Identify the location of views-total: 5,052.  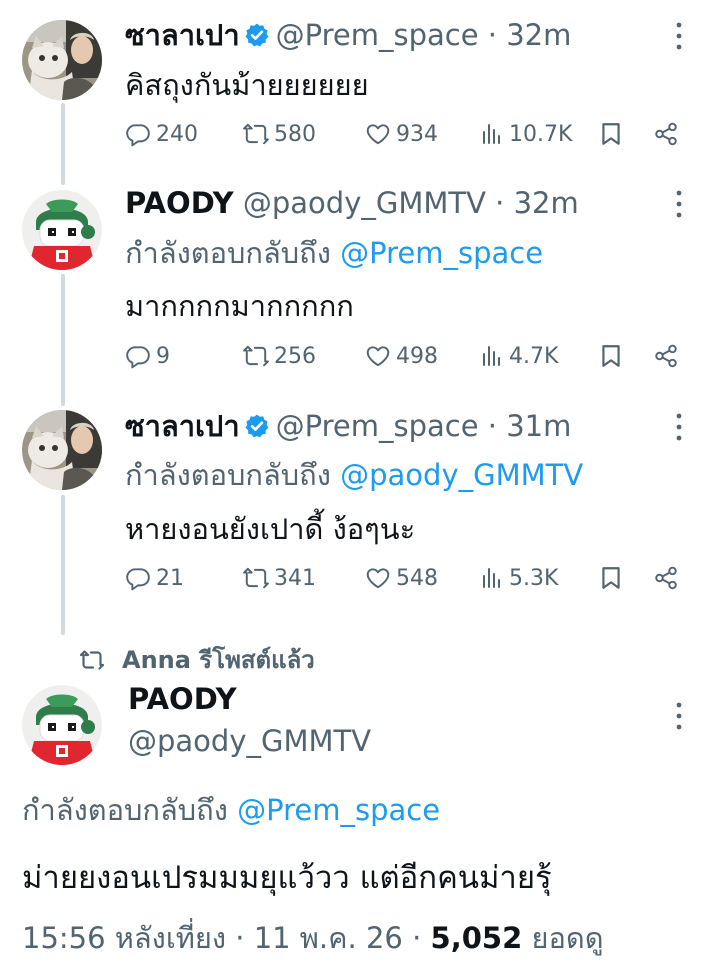
(476, 938).